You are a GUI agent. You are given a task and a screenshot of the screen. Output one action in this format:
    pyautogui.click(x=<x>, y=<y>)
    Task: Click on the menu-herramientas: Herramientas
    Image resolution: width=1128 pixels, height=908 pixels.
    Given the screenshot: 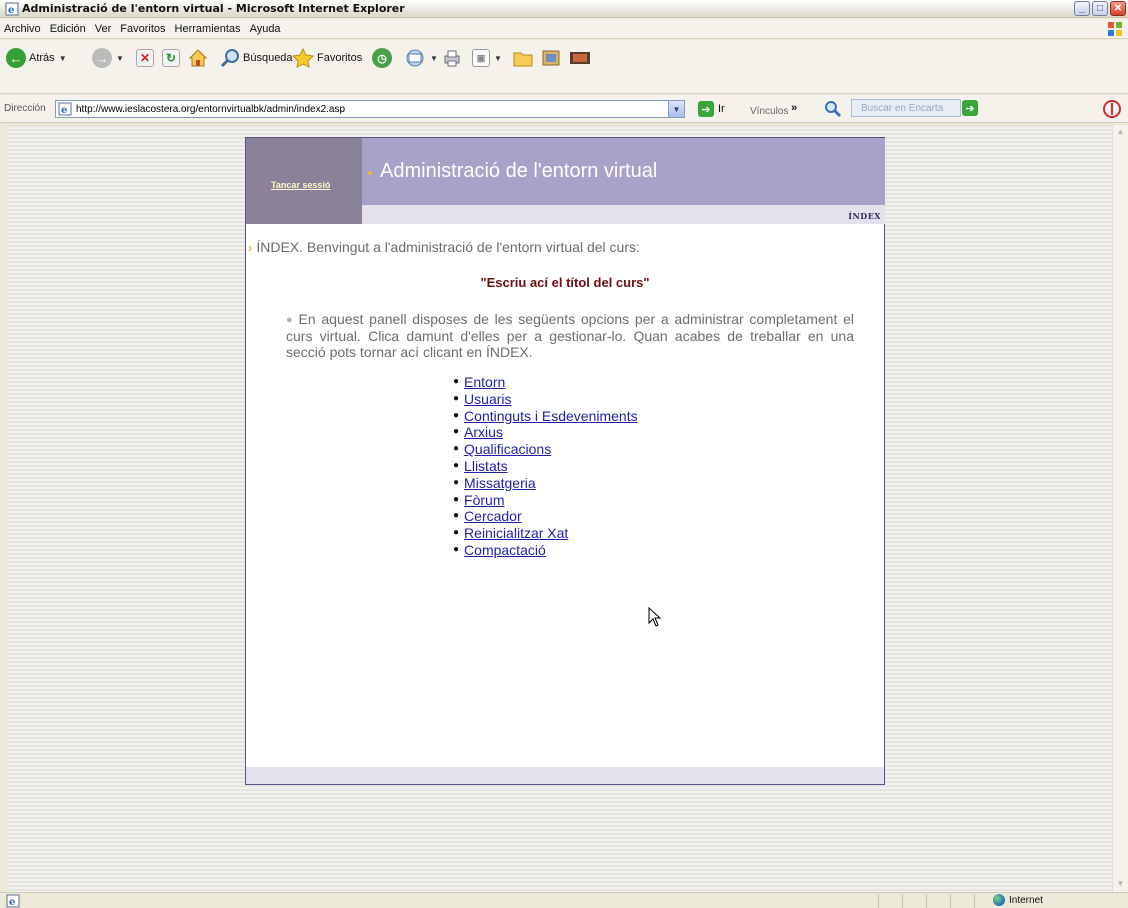 What is the action you would take?
    pyautogui.click(x=208, y=29)
    